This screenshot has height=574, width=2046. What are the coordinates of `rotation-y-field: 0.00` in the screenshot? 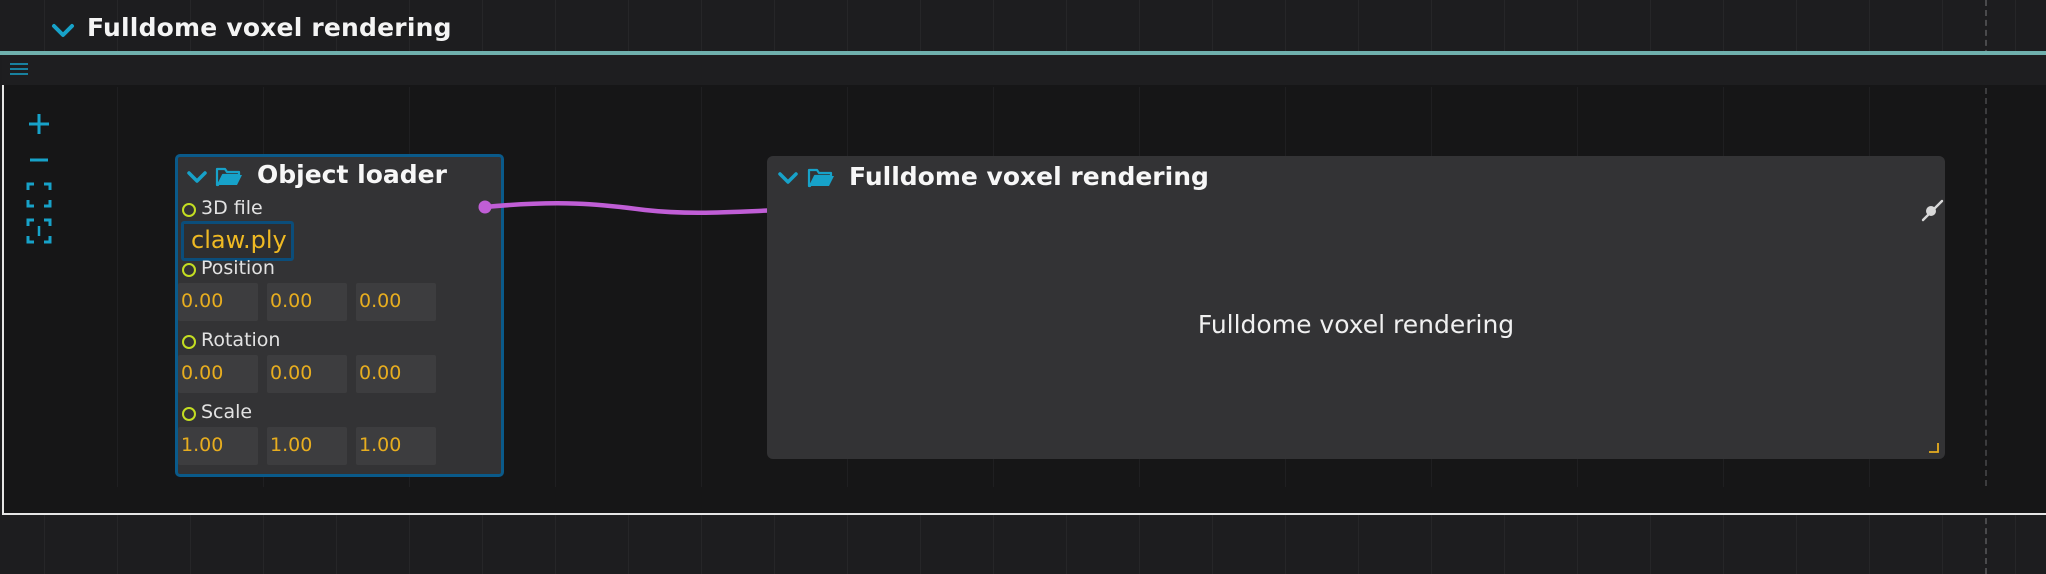 It's located at (307, 374).